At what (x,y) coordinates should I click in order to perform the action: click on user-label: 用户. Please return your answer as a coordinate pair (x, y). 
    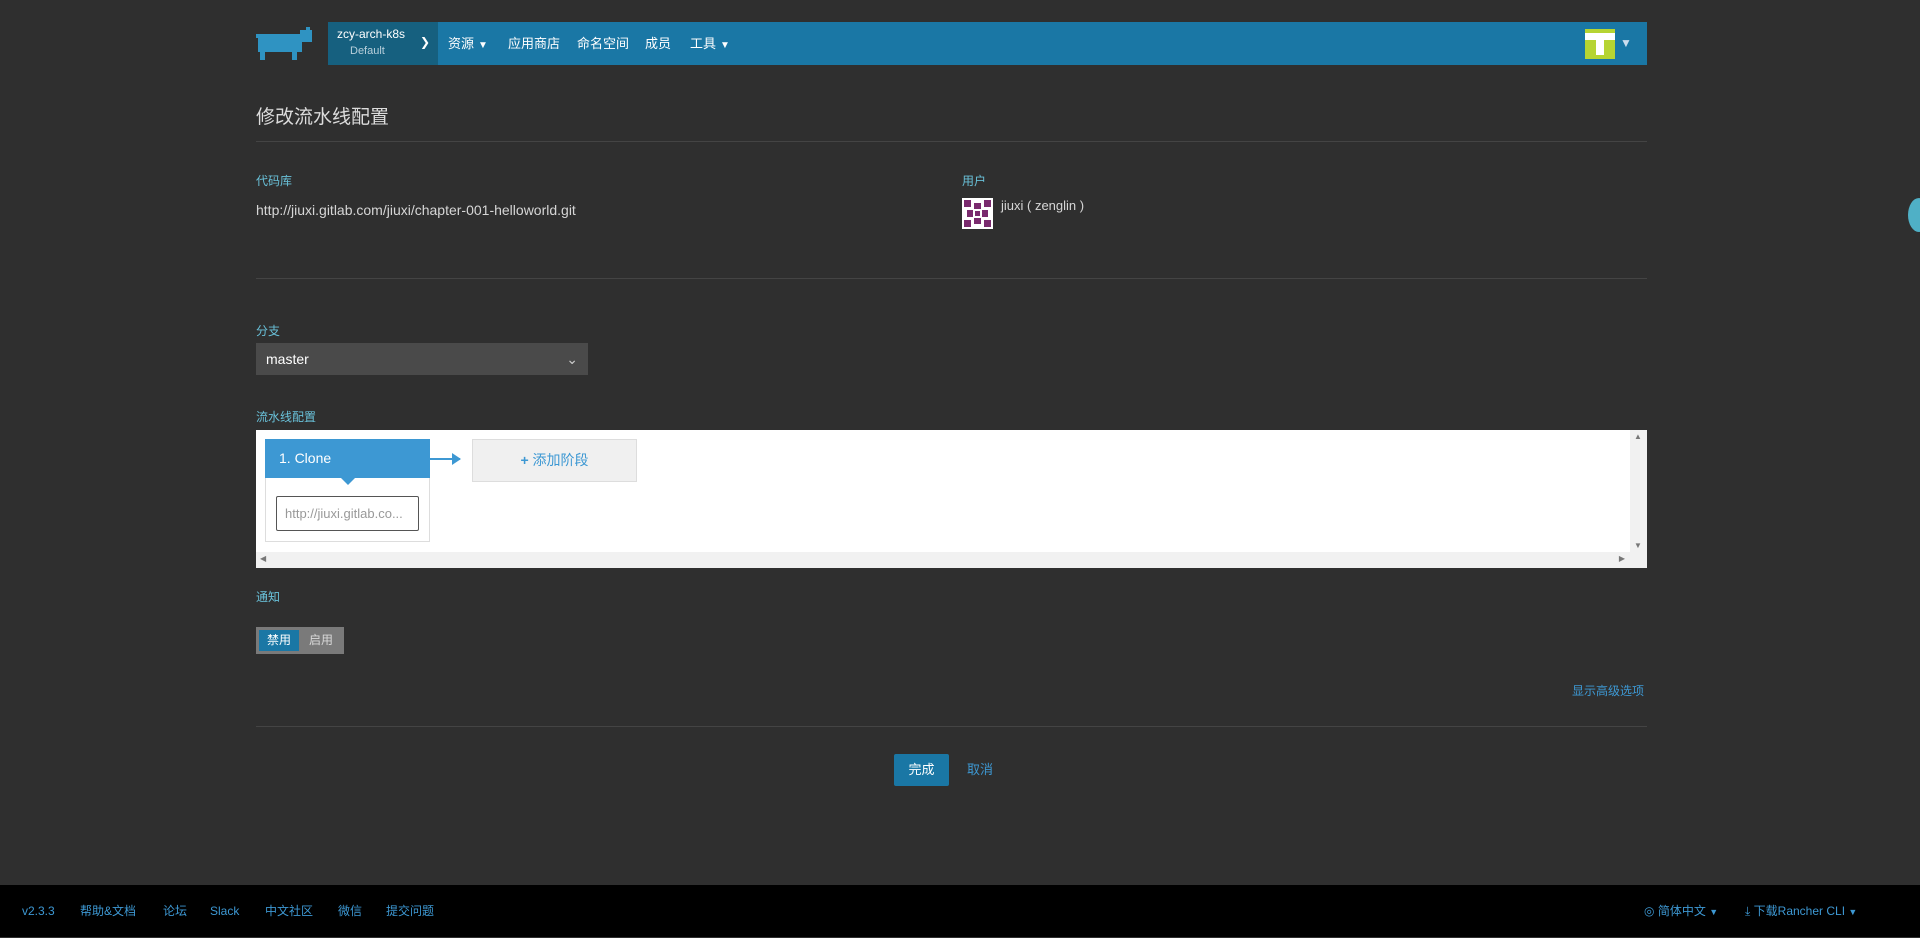
    Looking at the image, I should click on (974, 181).